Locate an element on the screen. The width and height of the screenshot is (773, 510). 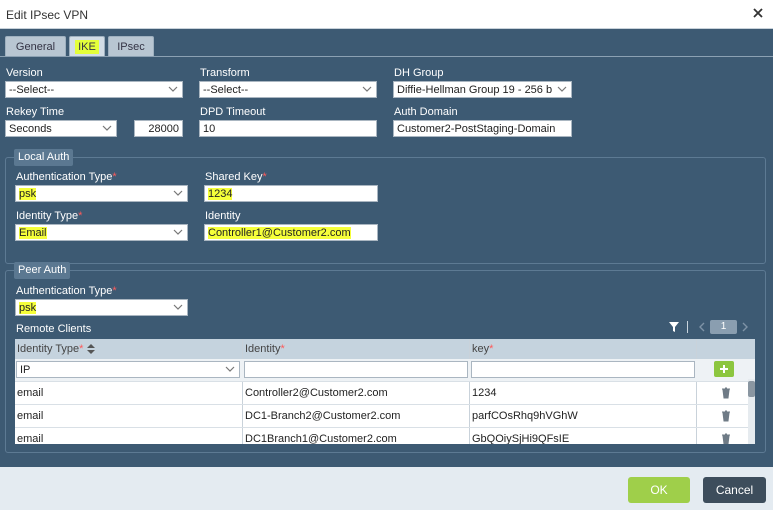
sort-icon is located at coordinates (90, 349).